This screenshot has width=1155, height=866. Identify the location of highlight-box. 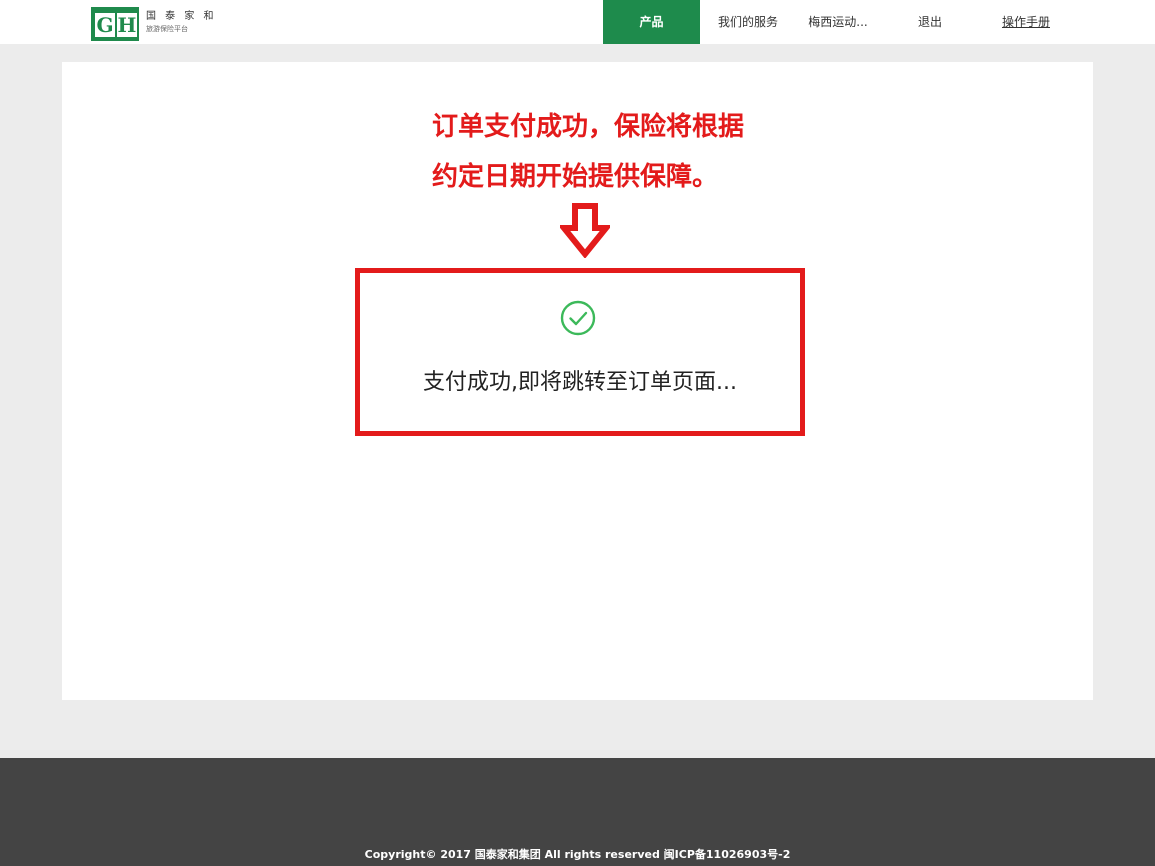
(580, 352).